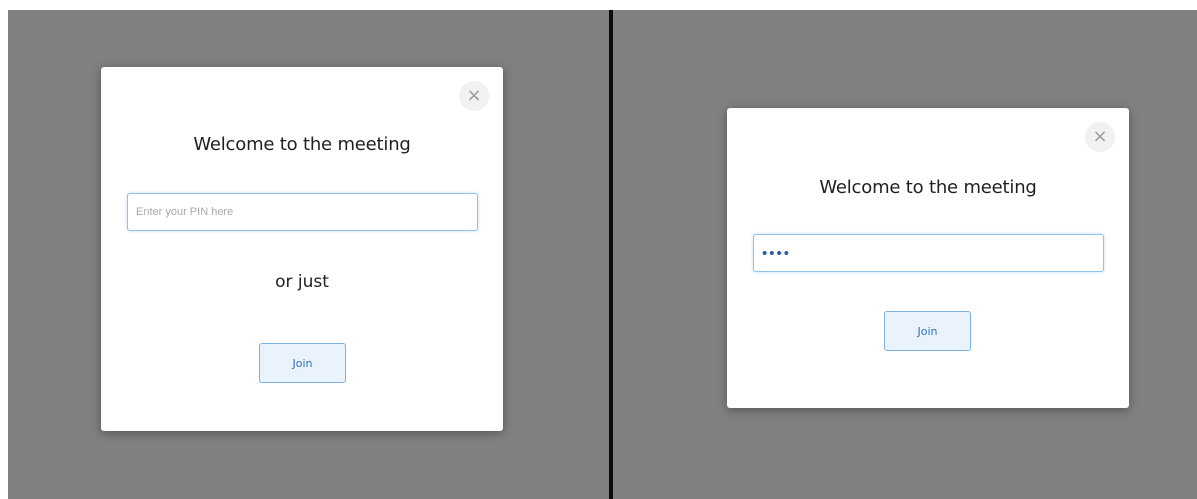 The image size is (1197, 499). Describe the element at coordinates (928, 253) in the screenshot. I see `pin-input-filled` at that location.